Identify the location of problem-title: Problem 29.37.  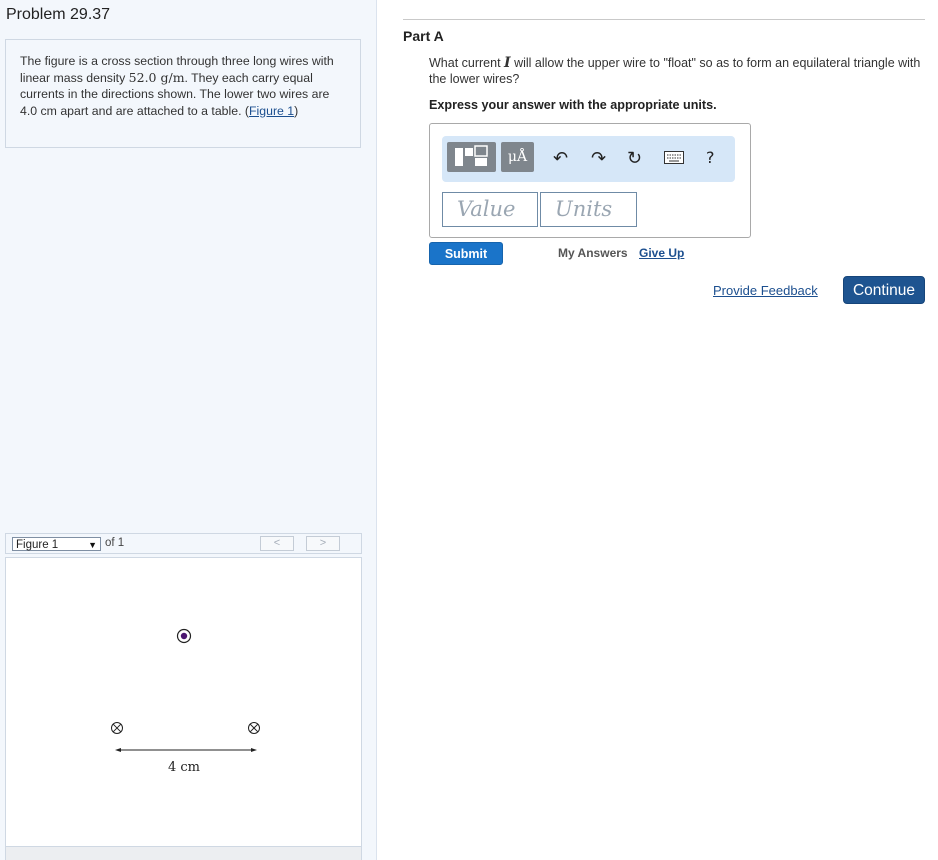
(58, 14).